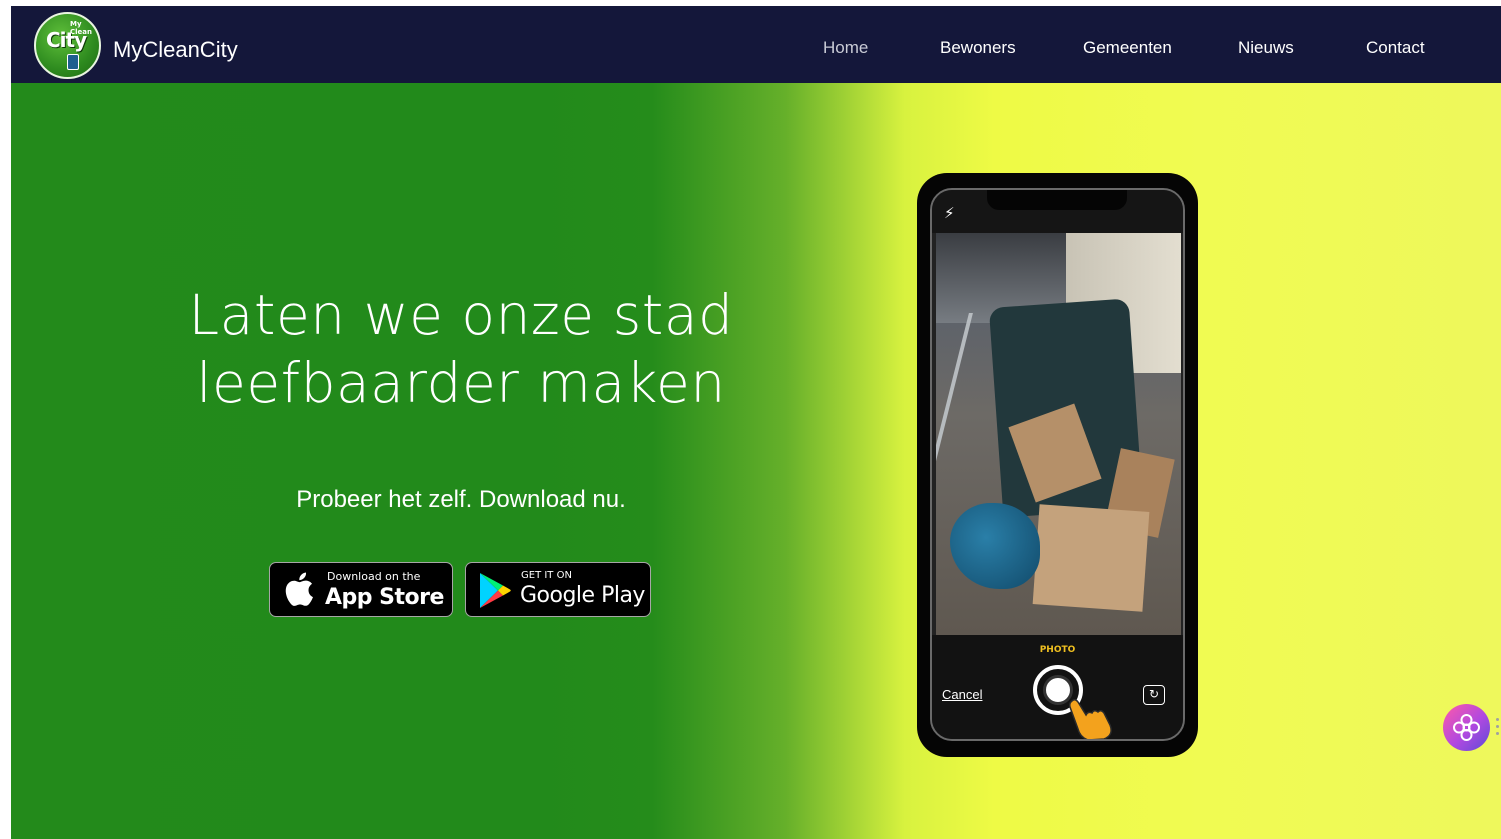  Describe the element at coordinates (175, 50) in the screenshot. I see `brand-name: MyCleanCity` at that location.